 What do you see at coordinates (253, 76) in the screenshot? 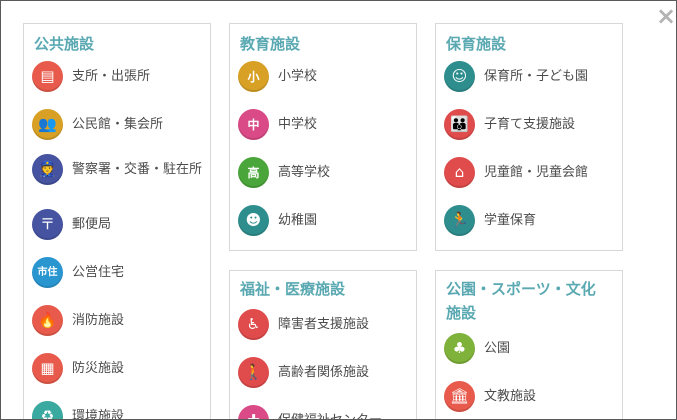
I see `elementary-school-icon: 小` at bounding box center [253, 76].